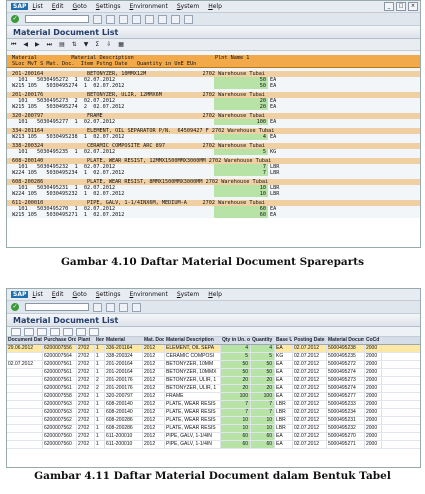 The image size is (425, 494). What do you see at coordinates (60, 364) in the screenshot?
I see `table-cell: 6200007561` at bounding box center [60, 364].